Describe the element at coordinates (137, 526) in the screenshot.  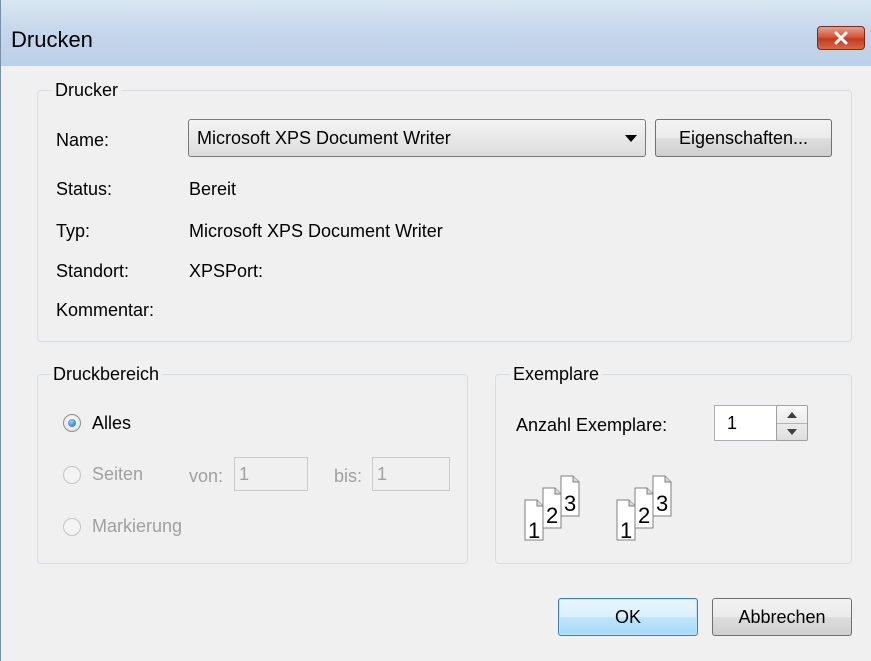
I see `radio-selection-label: Markierung` at that location.